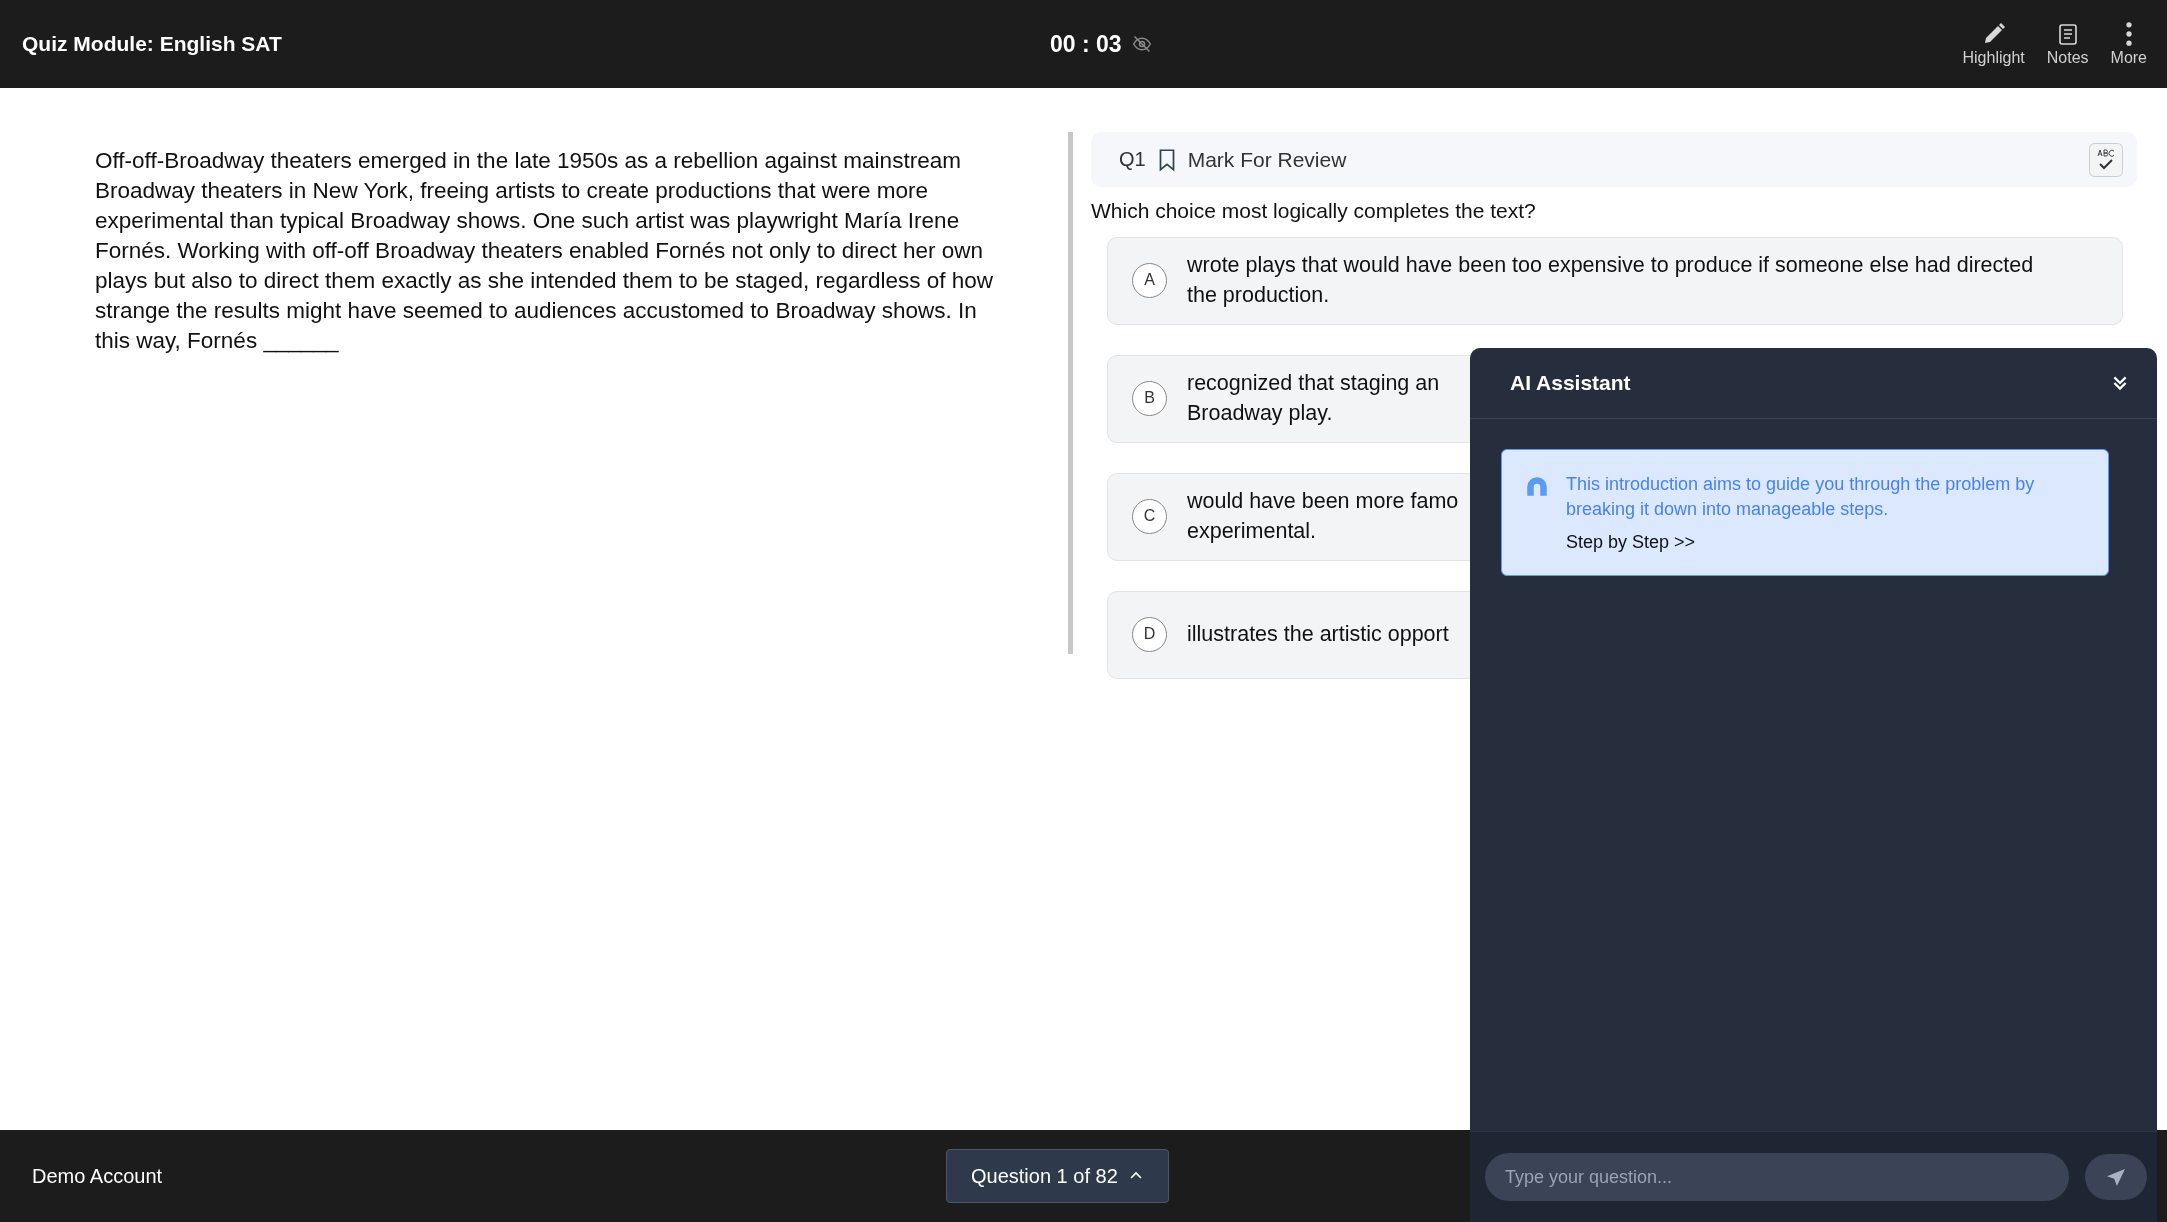 The image size is (2167, 1222). I want to click on choice-letter: A, so click(1149, 280).